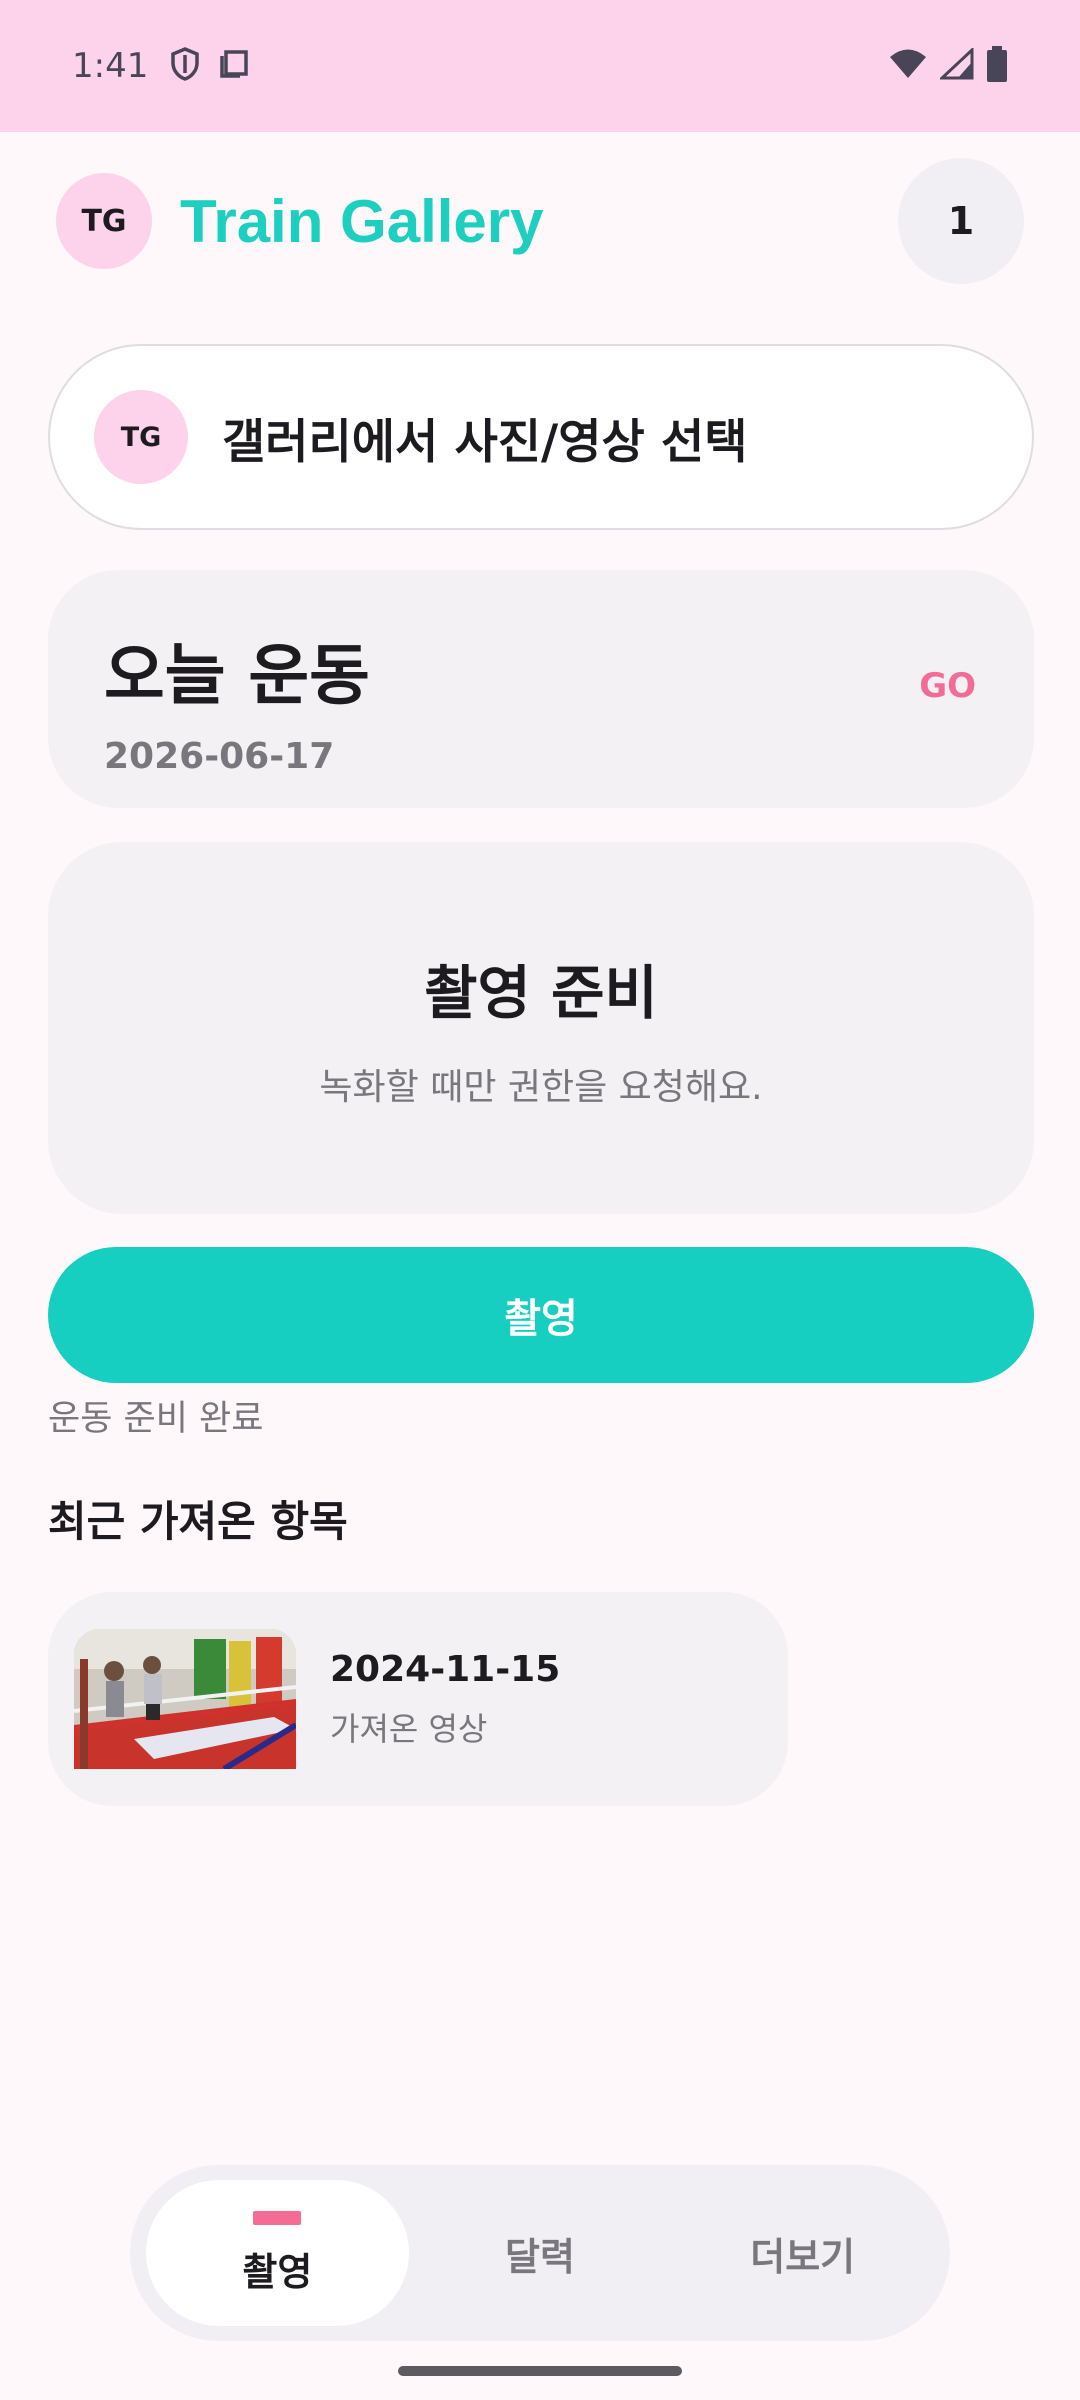 Image resolution: width=1080 pixels, height=2400 pixels. What do you see at coordinates (541, 1087) in the screenshot?
I see `camera-ready-subtitle: 녹화할 때만 권한을 요청해요.` at bounding box center [541, 1087].